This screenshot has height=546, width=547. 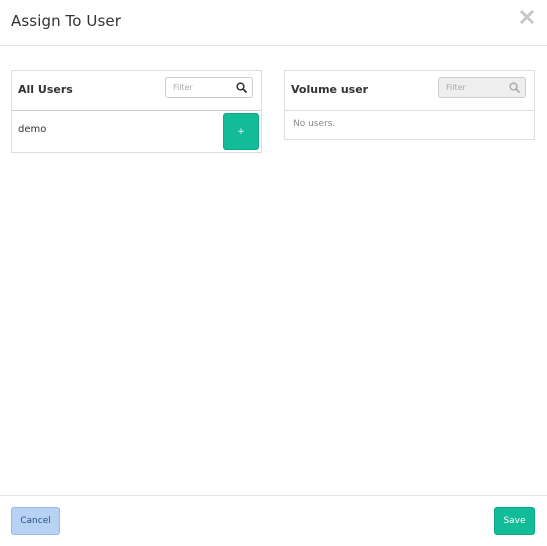 I want to click on volume-user-filter, so click(x=482, y=87).